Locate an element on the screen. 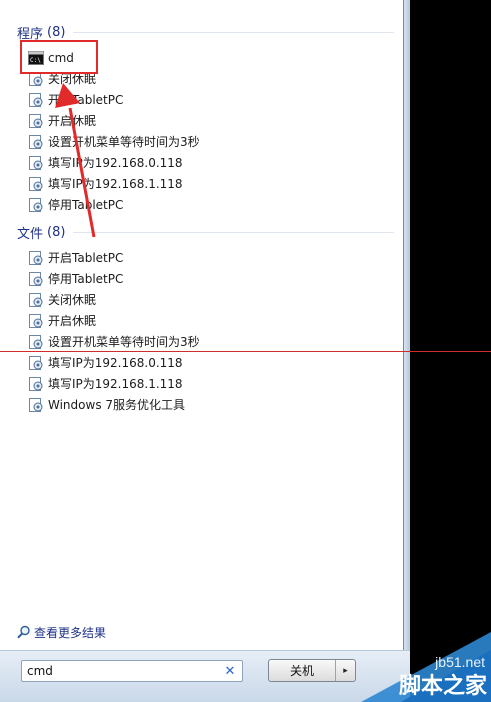 The image size is (491, 702). annotation-red-line is located at coordinates (245, 351).